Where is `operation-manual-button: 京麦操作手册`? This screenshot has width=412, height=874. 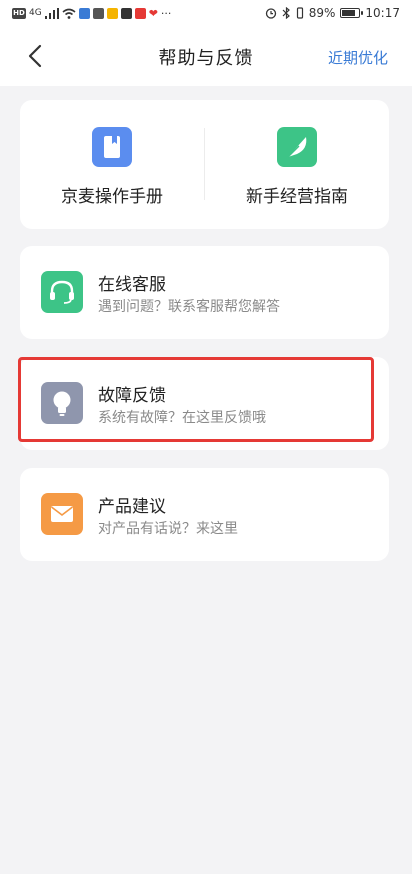 operation-manual-button: 京麦操作手册 is located at coordinates (112, 164).